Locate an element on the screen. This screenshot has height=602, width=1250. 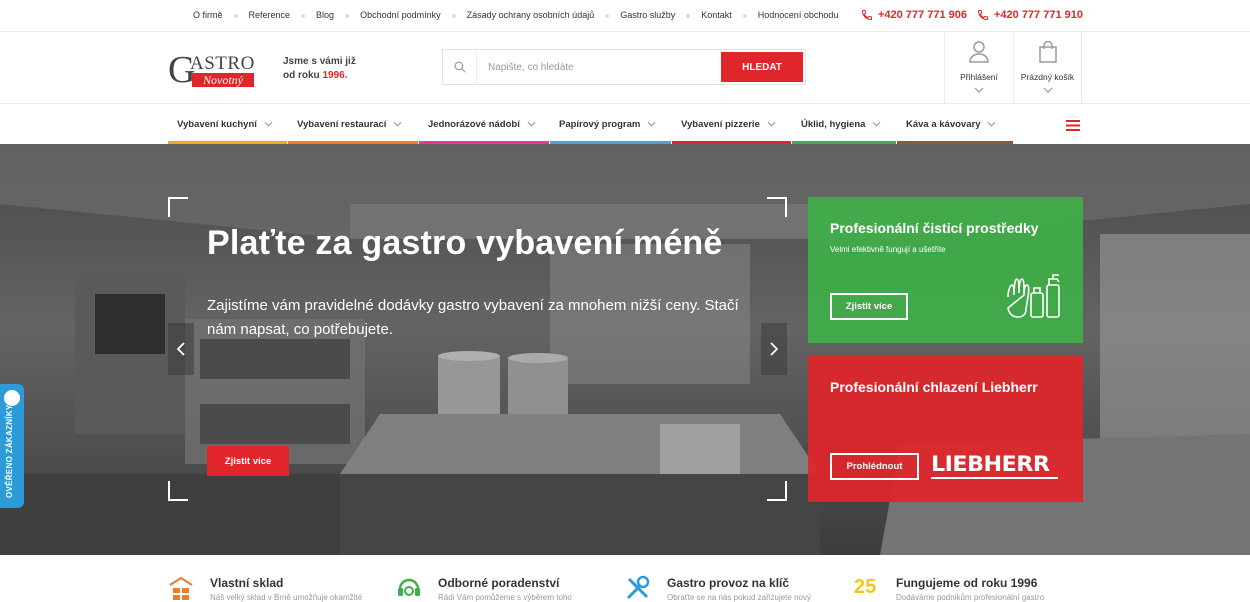
warehouse-icon is located at coordinates (181, 588).